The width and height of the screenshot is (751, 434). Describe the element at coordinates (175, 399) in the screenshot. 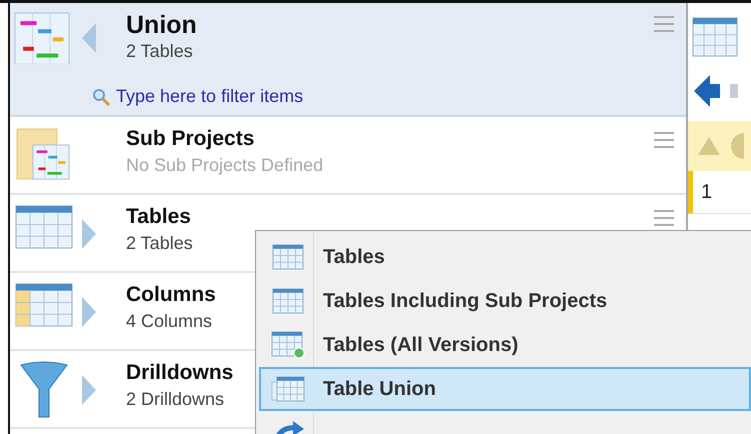

I see `section-subtitle: 2 Drilldowns` at that location.